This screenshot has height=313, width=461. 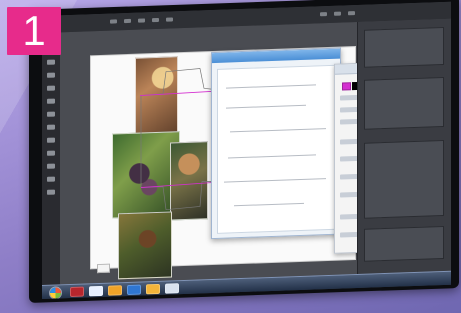 What do you see at coordinates (51, 88) in the screenshot?
I see `type-tool-icon` at bounding box center [51, 88].